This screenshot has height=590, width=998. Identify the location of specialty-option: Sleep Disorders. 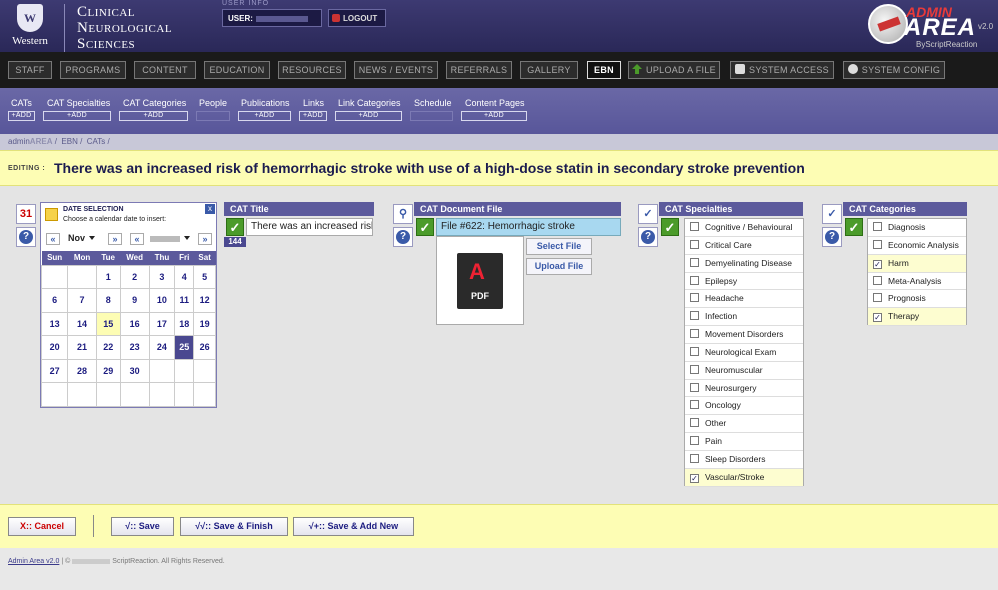
(744, 460).